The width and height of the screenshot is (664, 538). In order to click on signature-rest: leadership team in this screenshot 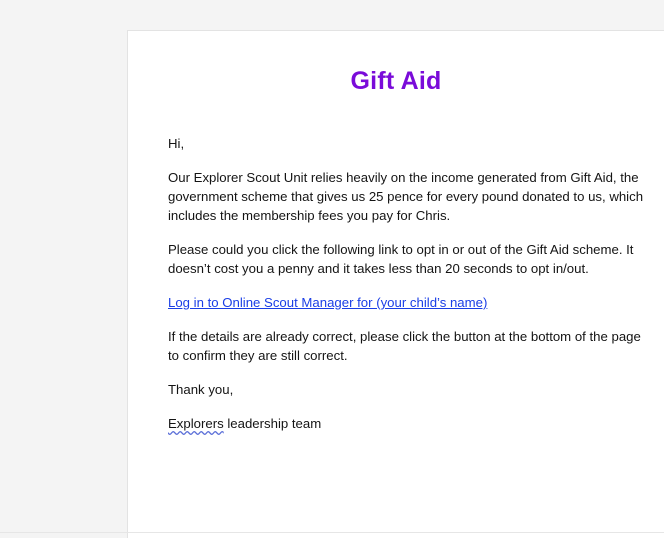, I will do `click(272, 423)`.